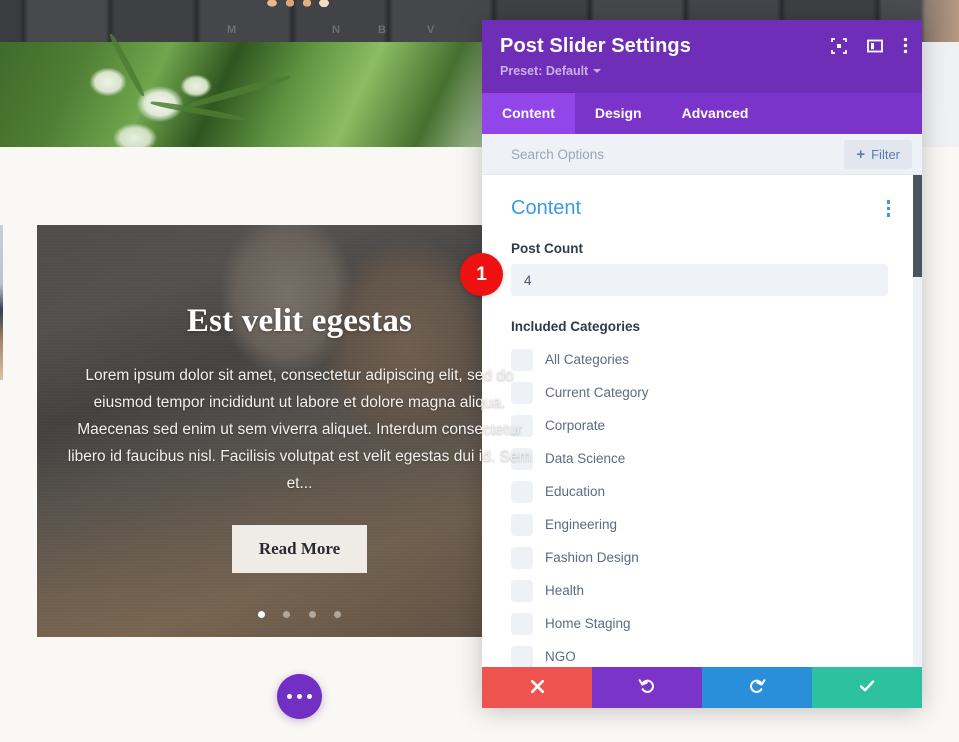  I want to click on close-icon, so click(537, 688).